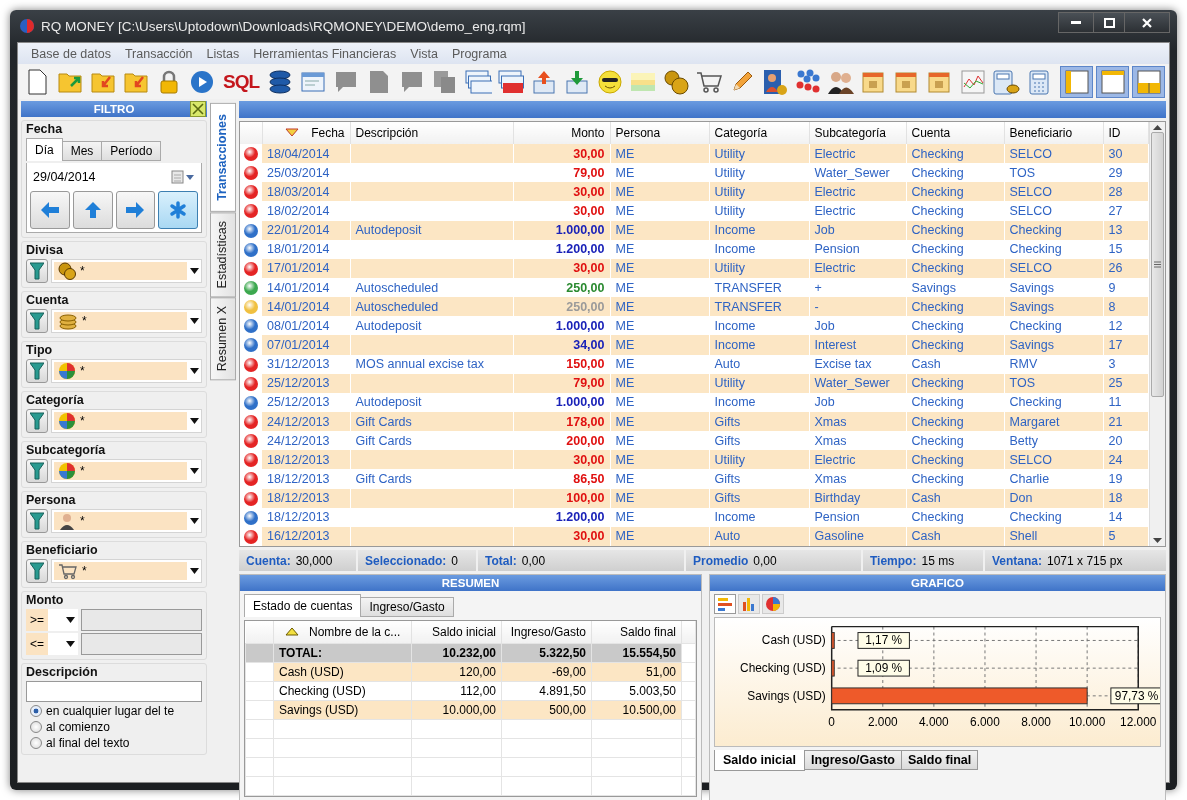 The width and height of the screenshot is (1187, 800). I want to click on new-document-icon, so click(37, 81).